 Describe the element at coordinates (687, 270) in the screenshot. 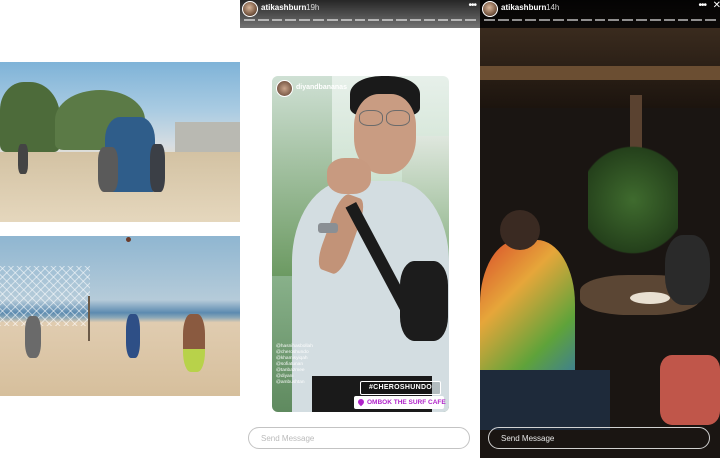

I see `person-right` at that location.